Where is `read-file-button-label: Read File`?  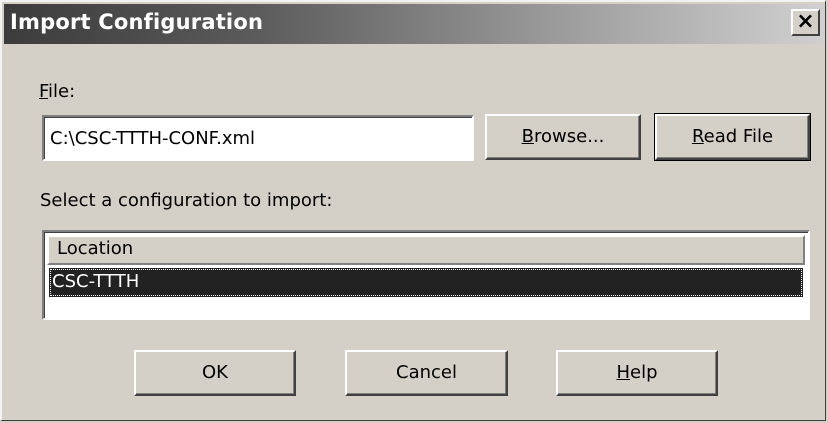
read-file-button-label: Read File is located at coordinates (732, 136).